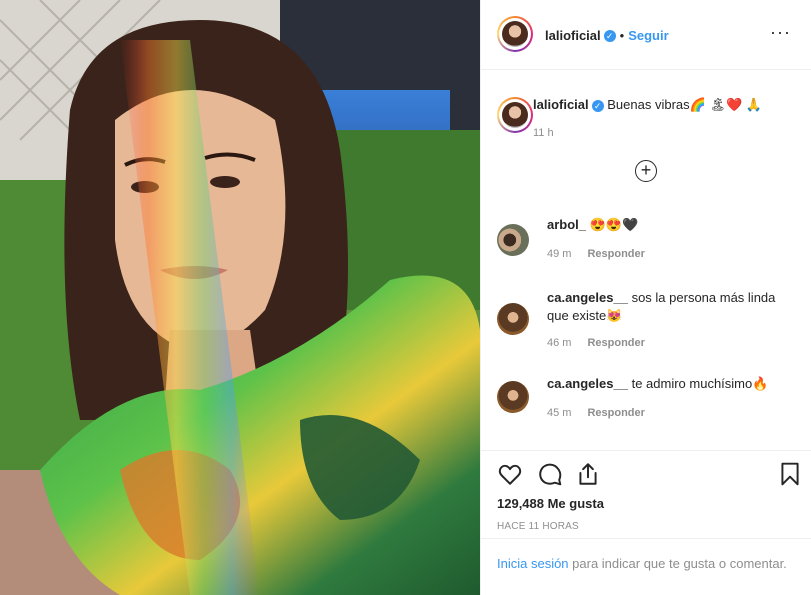 This screenshot has width=811, height=595. What do you see at coordinates (561, 104) in the screenshot?
I see `caption-username: lalioficial` at bounding box center [561, 104].